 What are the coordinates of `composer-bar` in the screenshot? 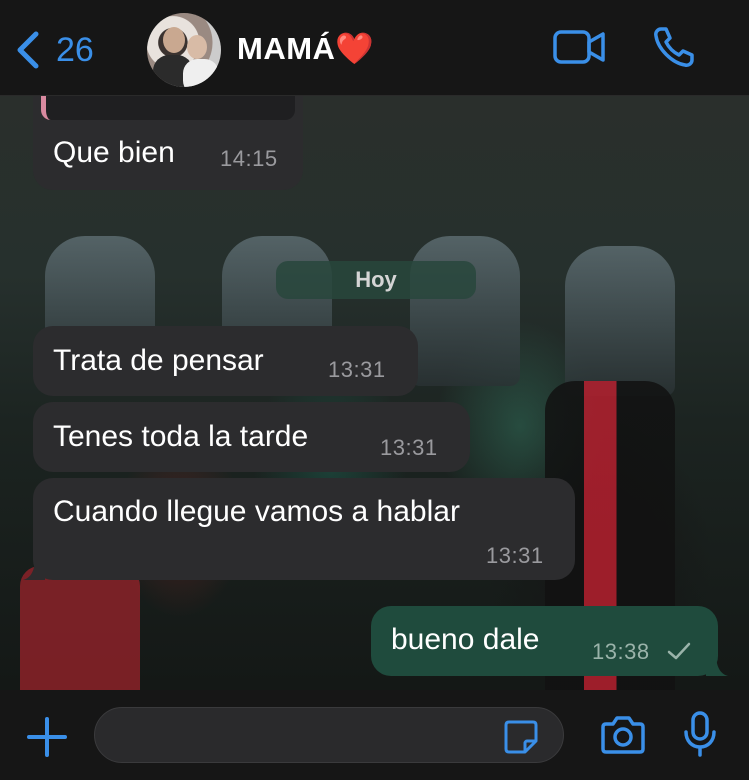 It's located at (374, 735).